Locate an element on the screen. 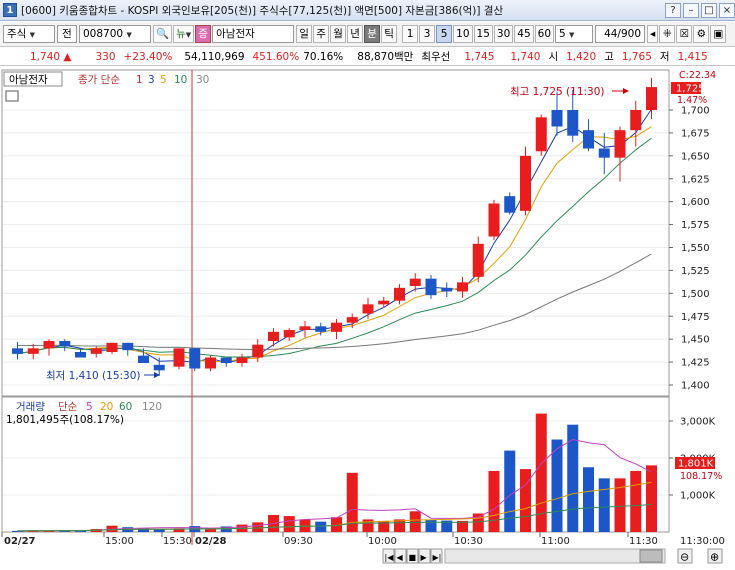 The width and height of the screenshot is (735, 570). scroll-left-icon: ◂ is located at coordinates (653, 34).